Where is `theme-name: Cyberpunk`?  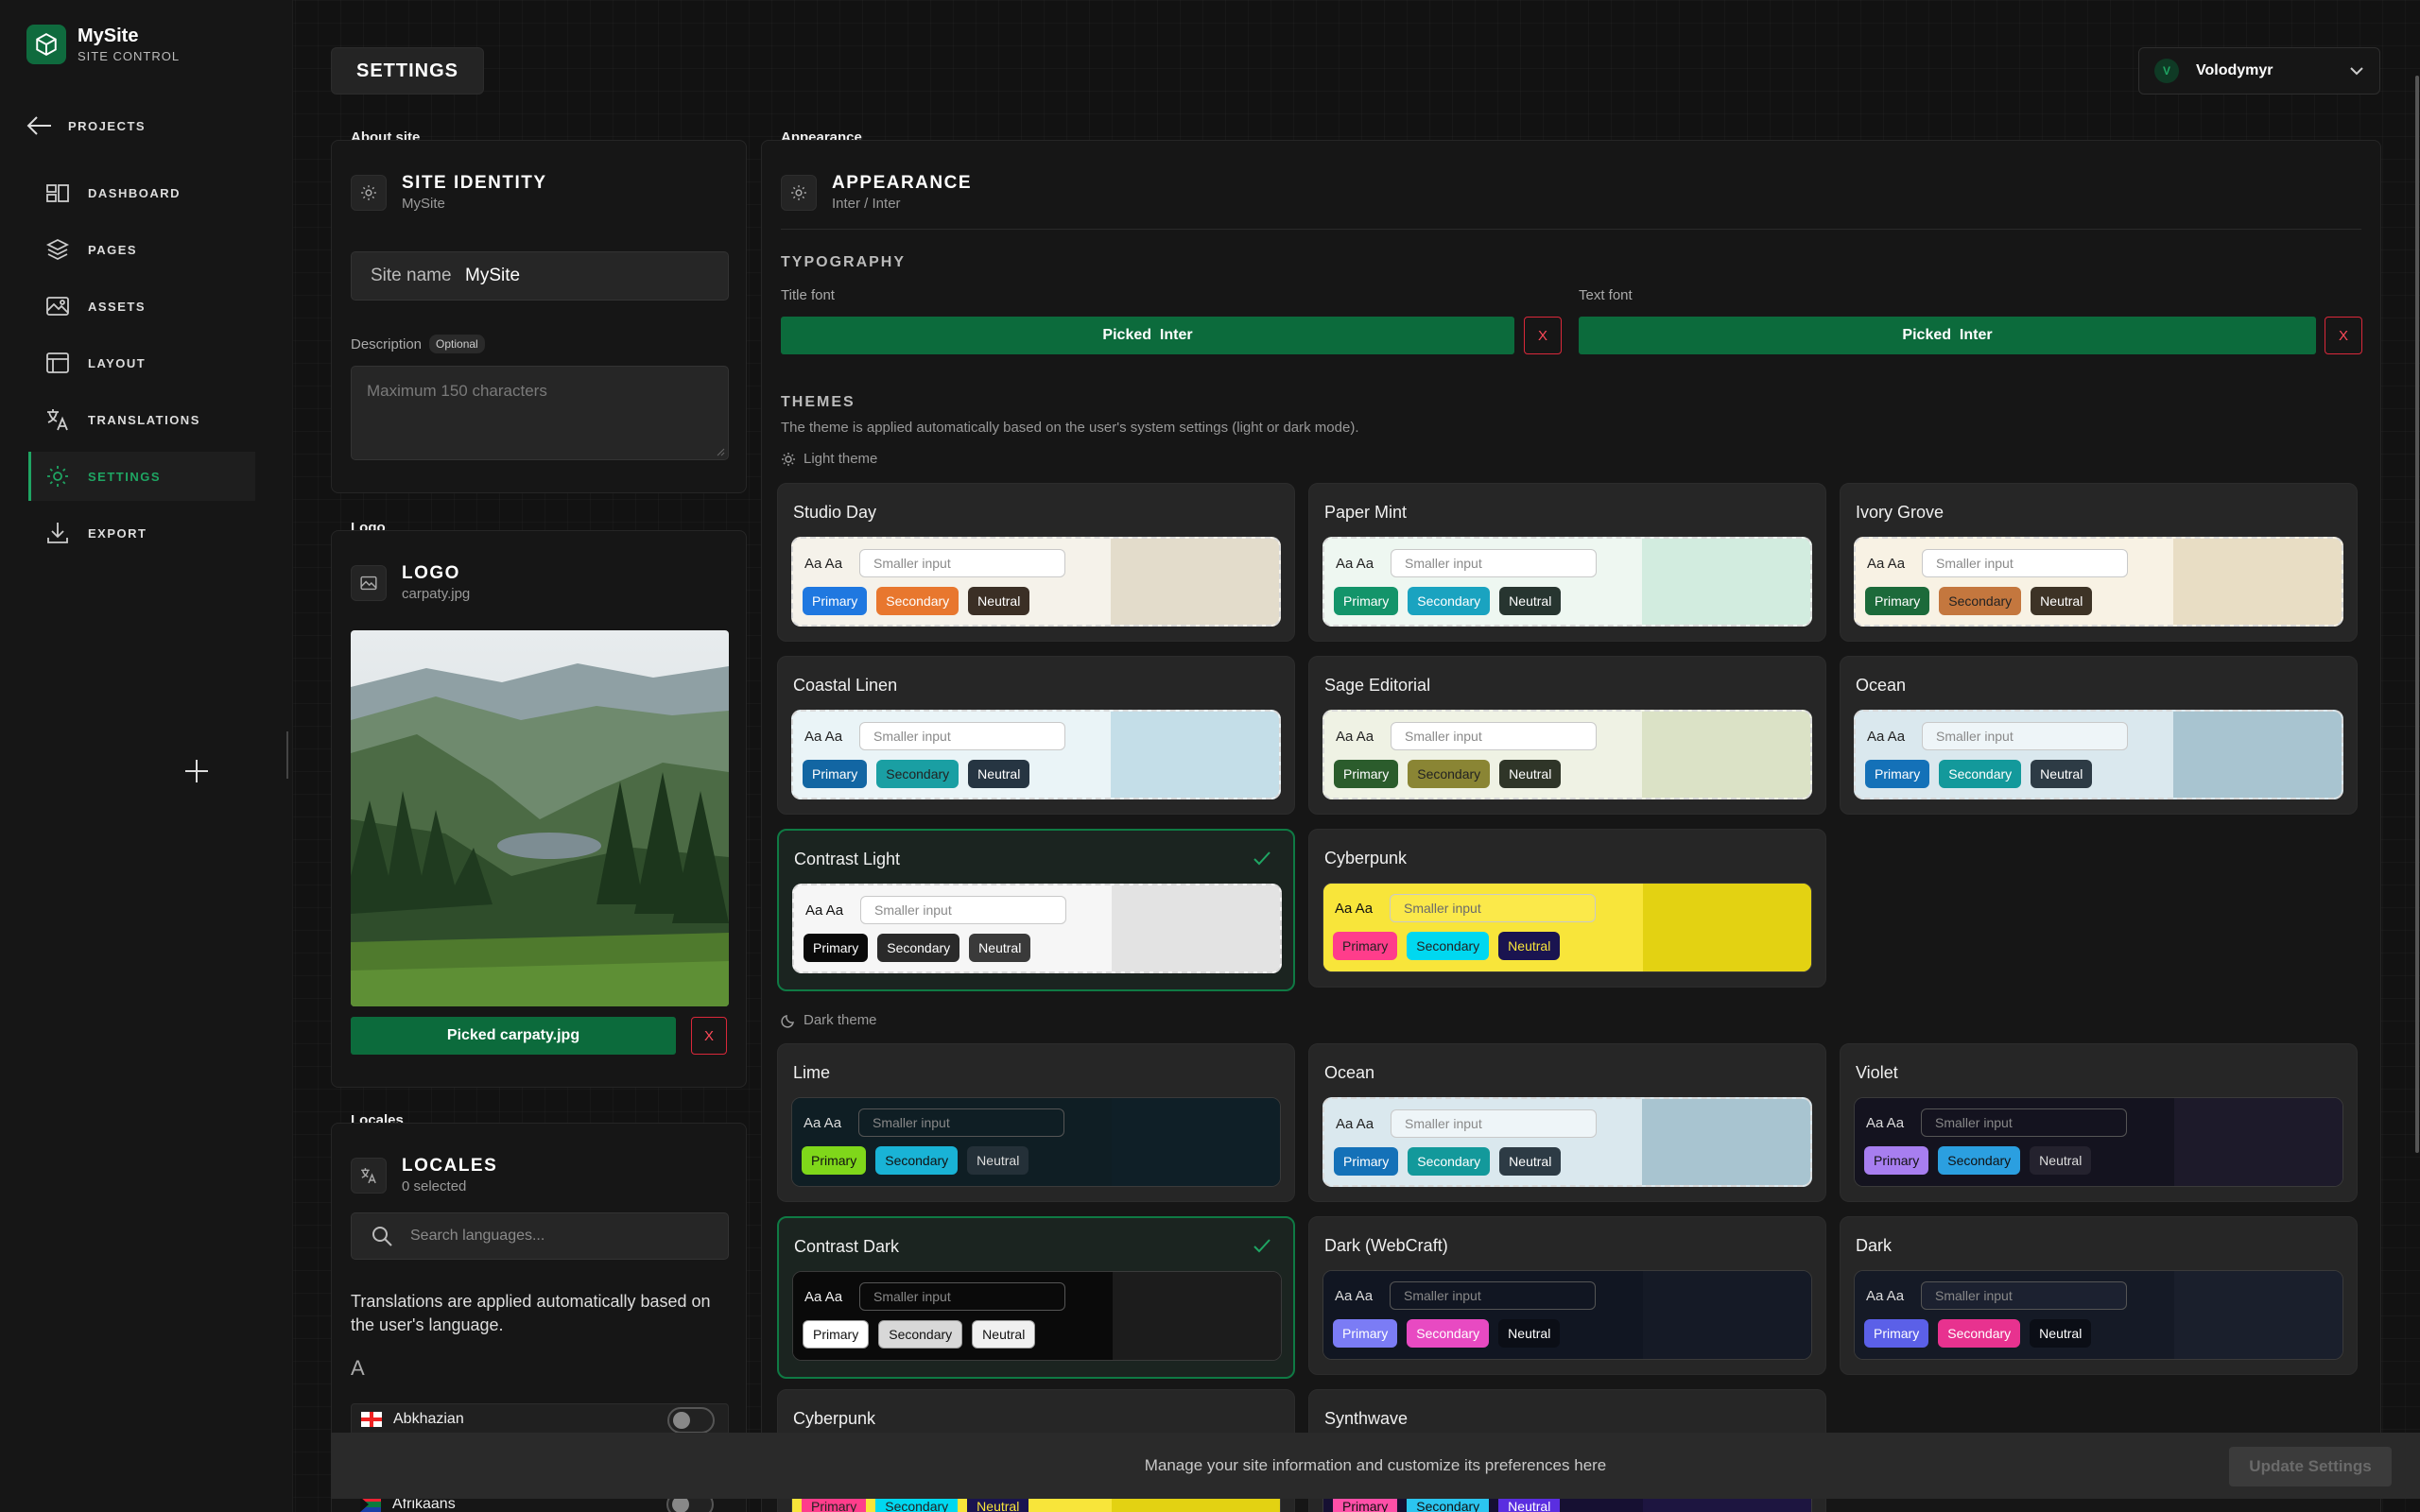
theme-name: Cyberpunk is located at coordinates (1366, 858).